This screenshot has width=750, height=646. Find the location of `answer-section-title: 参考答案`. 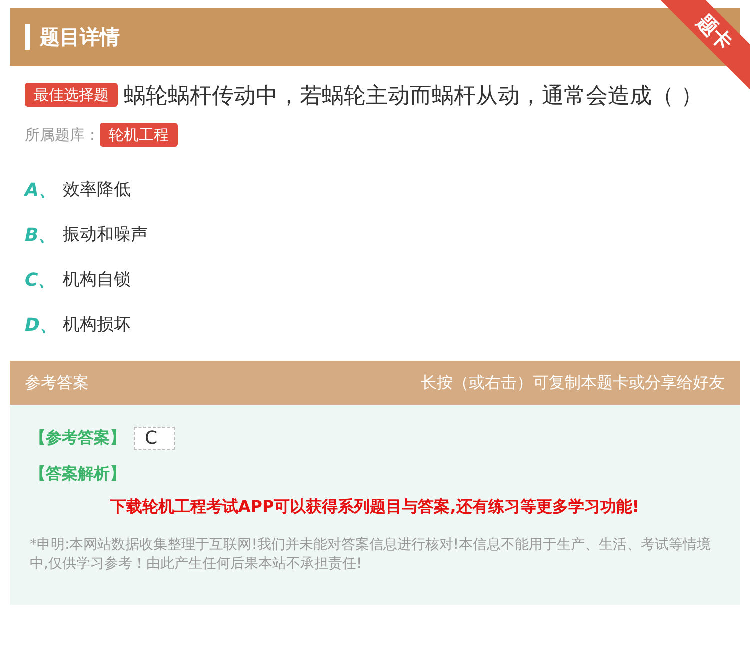

answer-section-title: 参考答案 is located at coordinates (57, 383).